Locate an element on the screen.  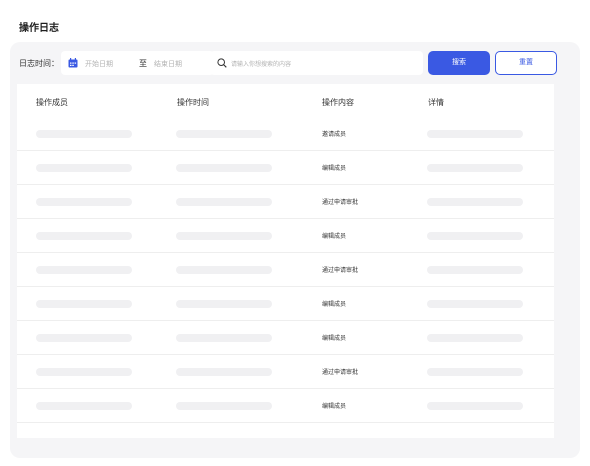
date-range-picker: 开始日期 至 结束日期 is located at coordinates (137, 63).